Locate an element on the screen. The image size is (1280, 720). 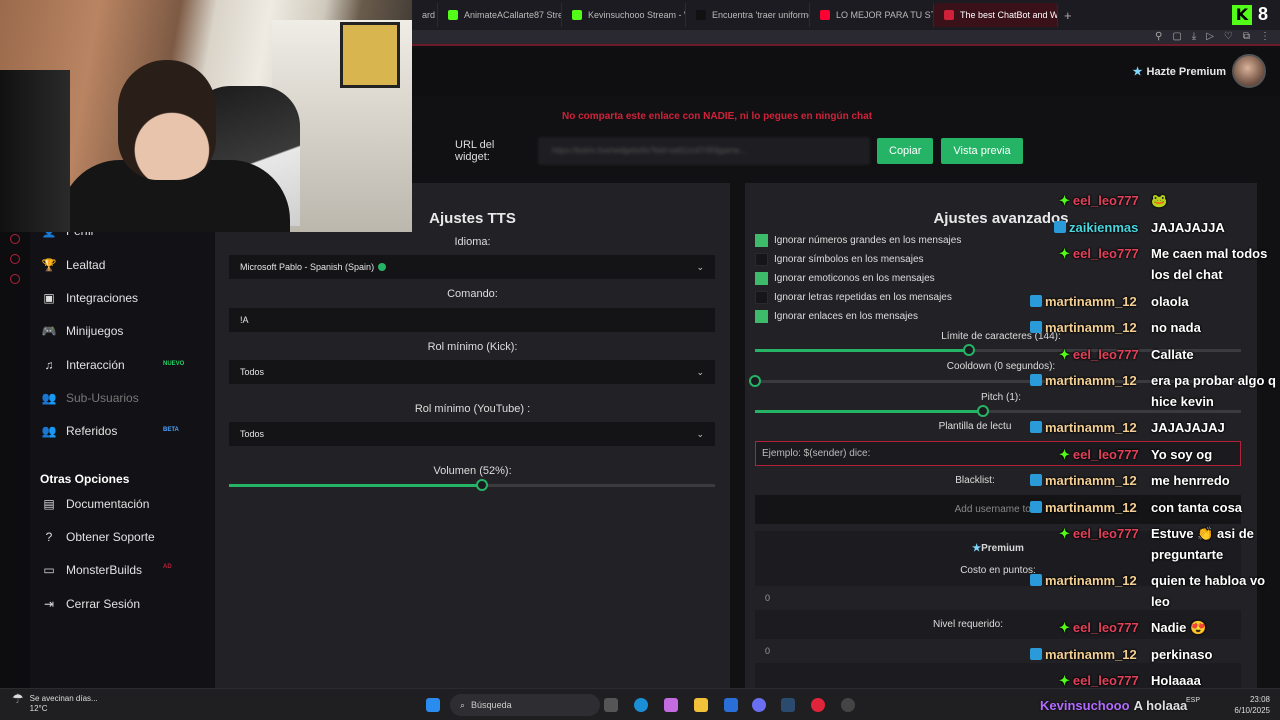
tab-favicon-icon is located at coordinates (949, 15).